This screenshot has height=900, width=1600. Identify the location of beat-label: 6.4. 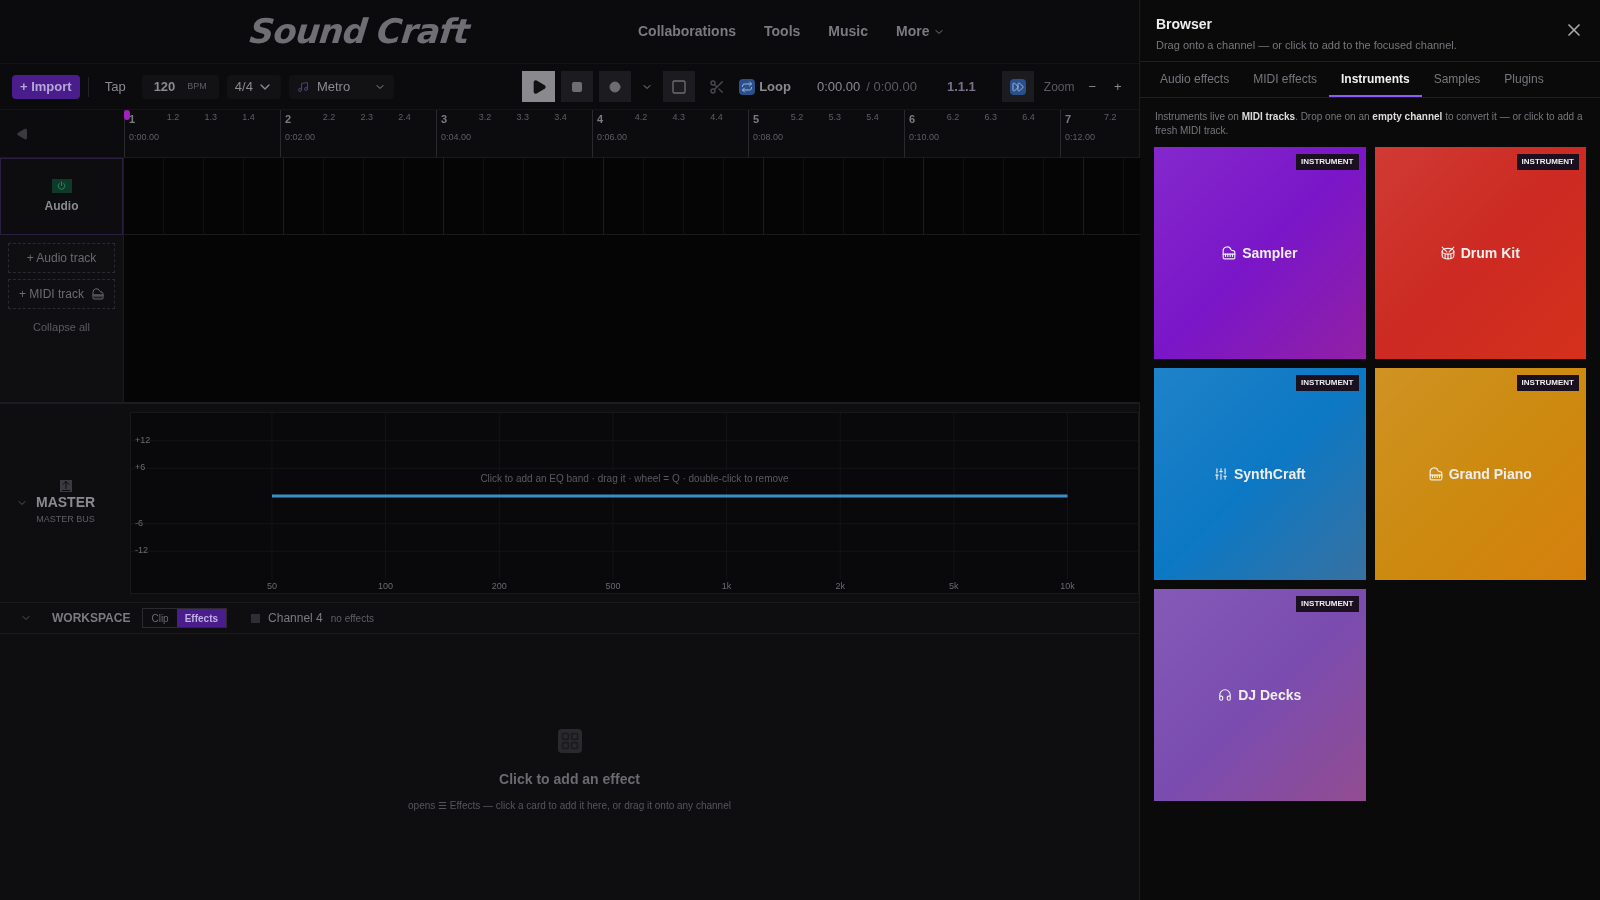
(1029, 117).